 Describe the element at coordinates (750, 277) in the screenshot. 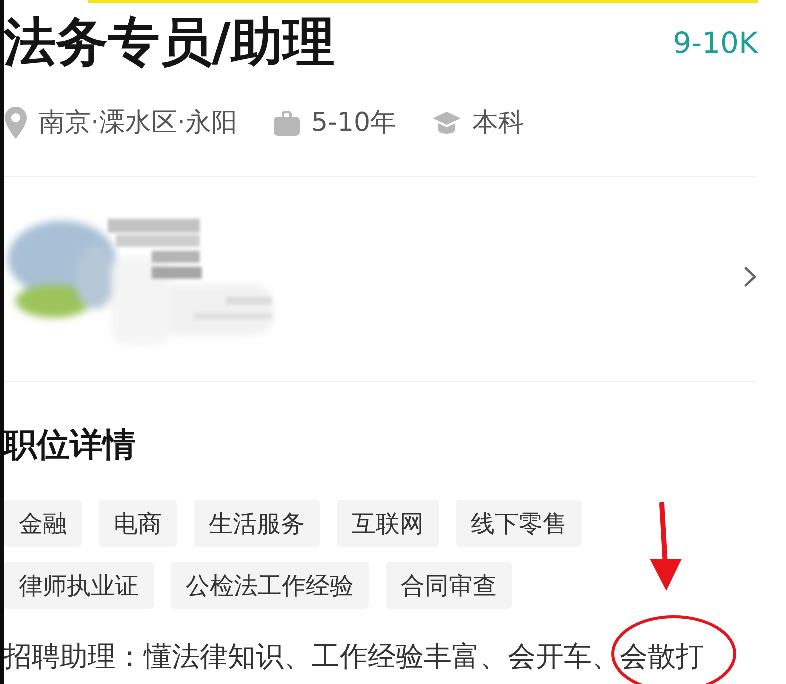

I see `chevron-right-icon` at that location.